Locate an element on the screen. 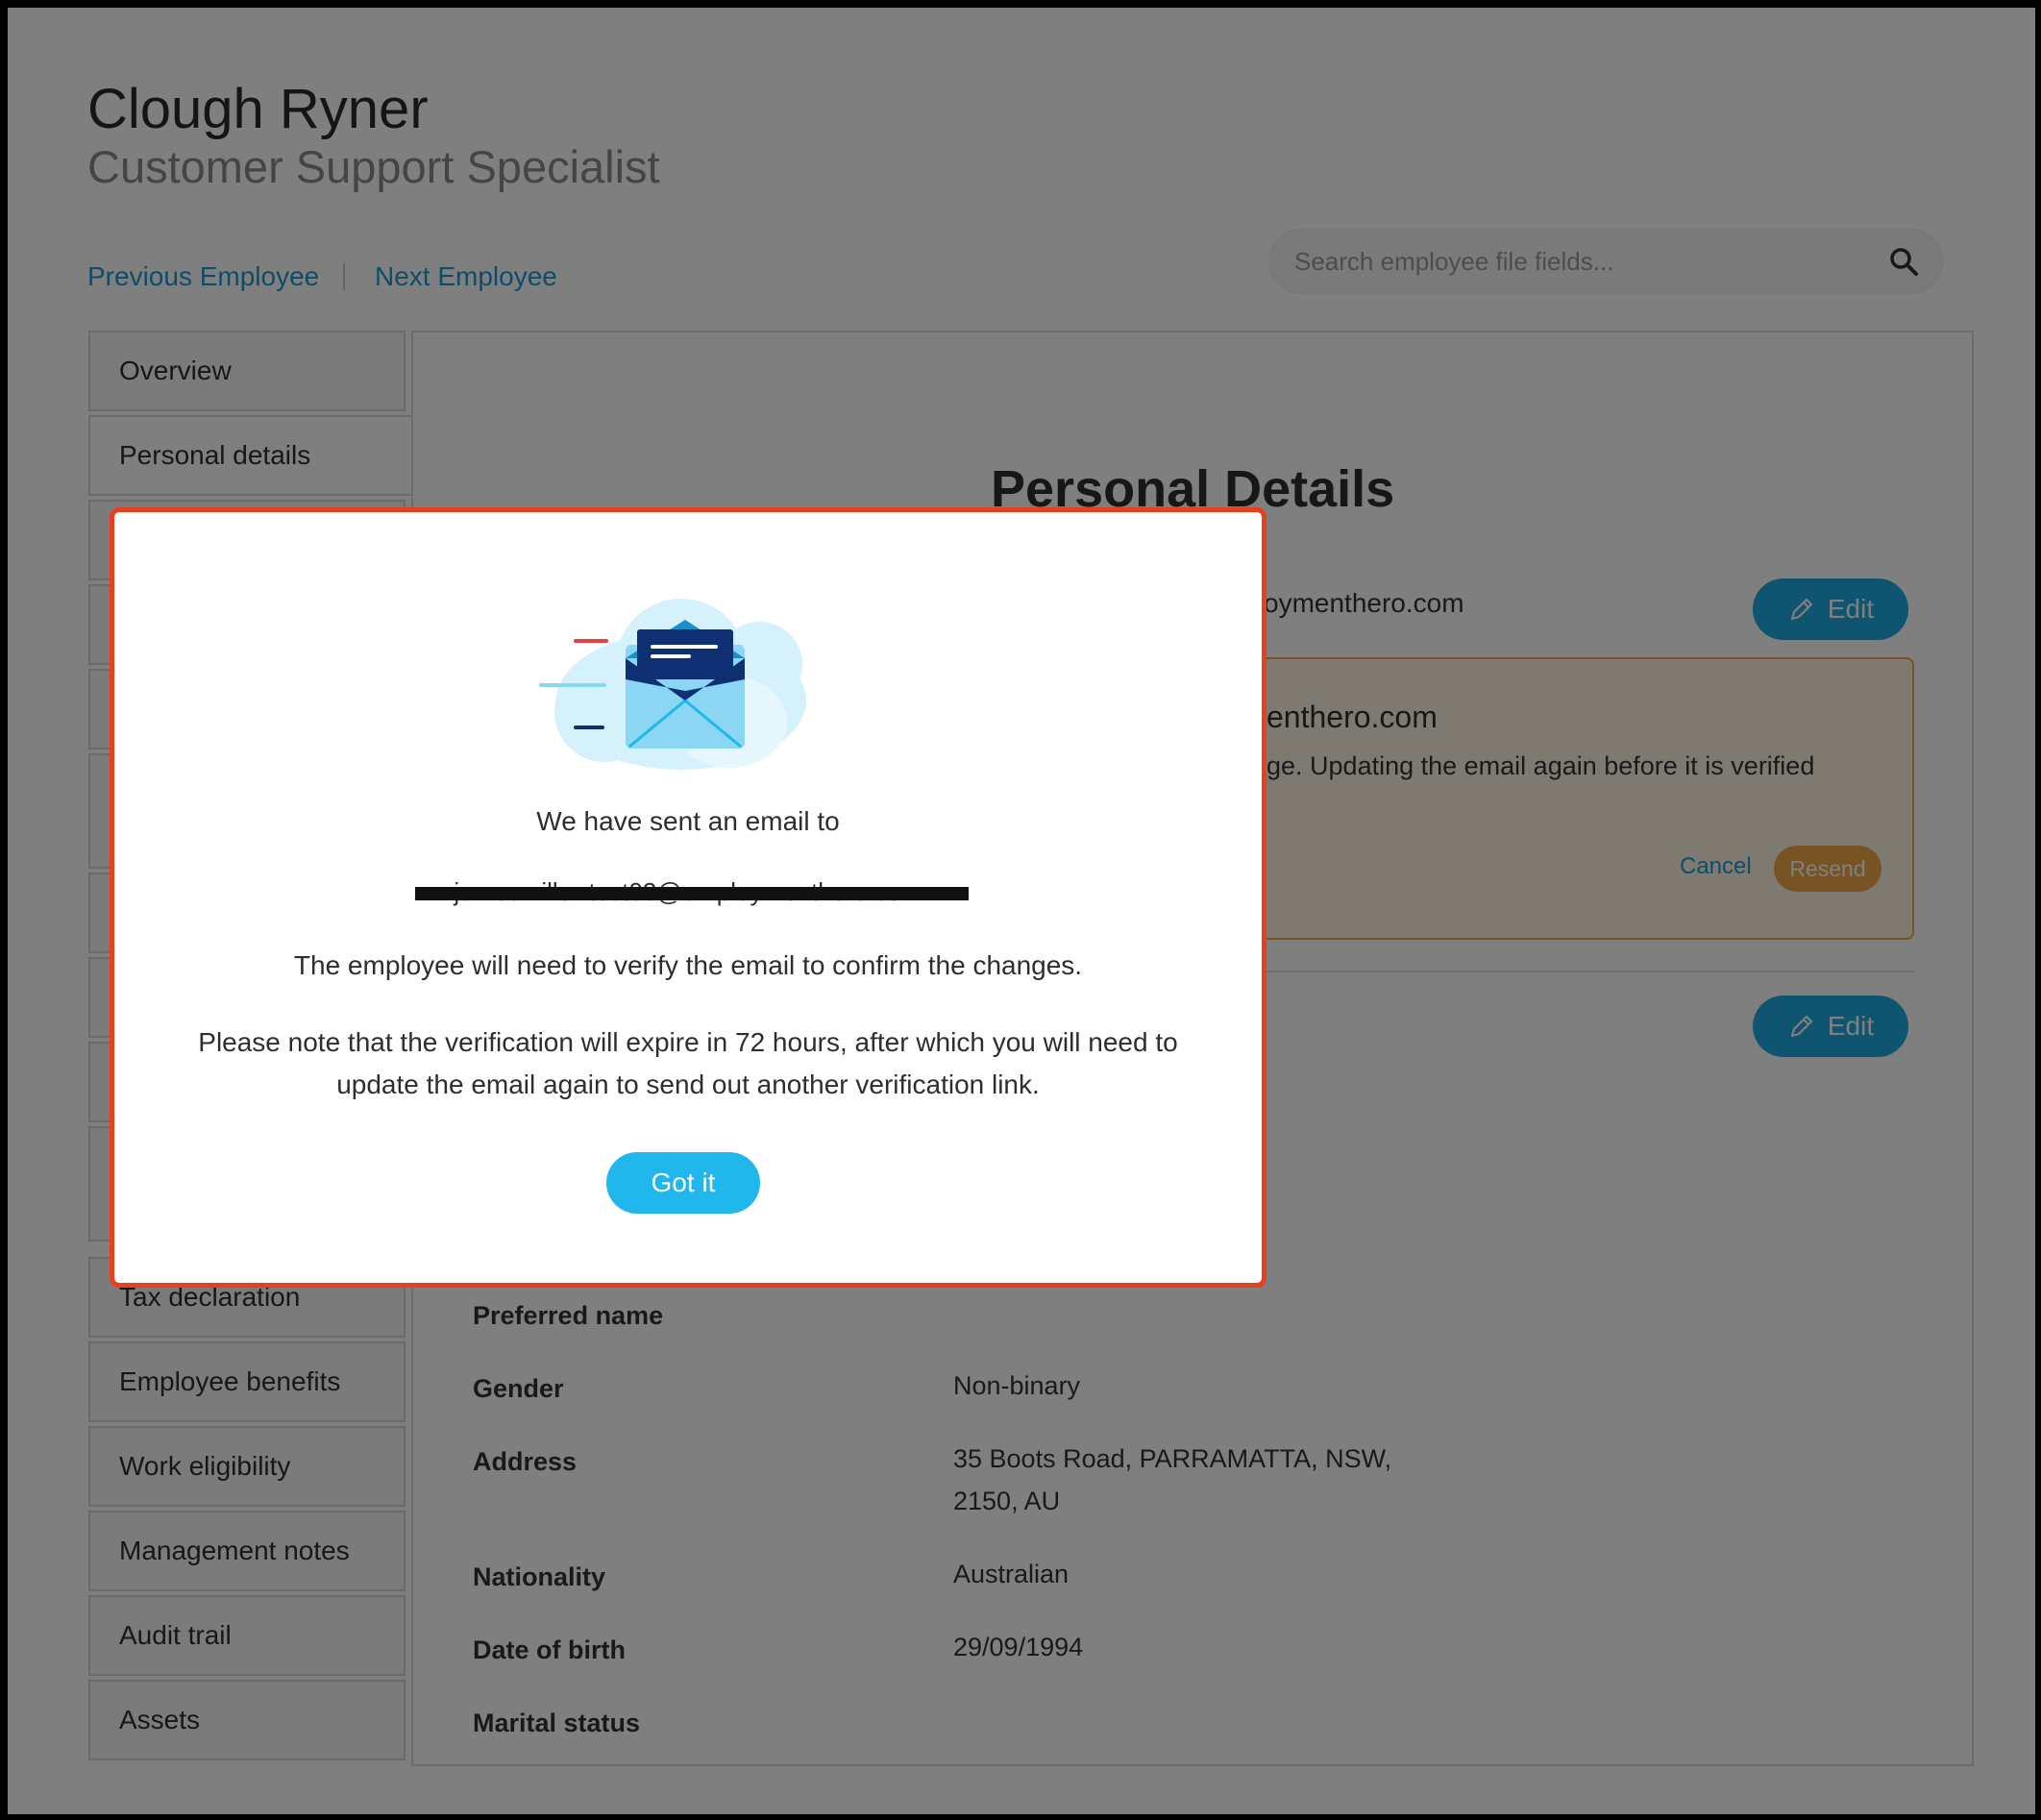 The height and width of the screenshot is (1820, 2041). modal-message-sent: We have sent an email to is located at coordinates (688, 821).